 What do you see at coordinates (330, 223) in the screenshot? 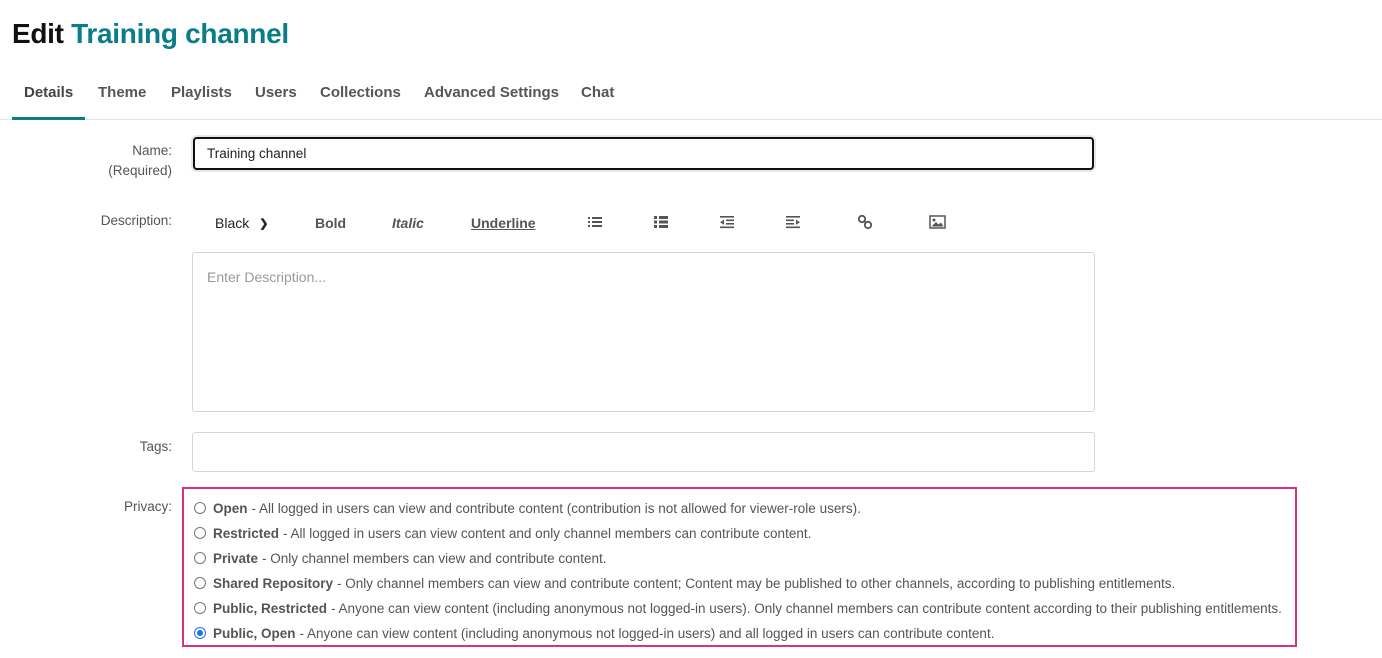
I see `bold-button: Bold` at bounding box center [330, 223].